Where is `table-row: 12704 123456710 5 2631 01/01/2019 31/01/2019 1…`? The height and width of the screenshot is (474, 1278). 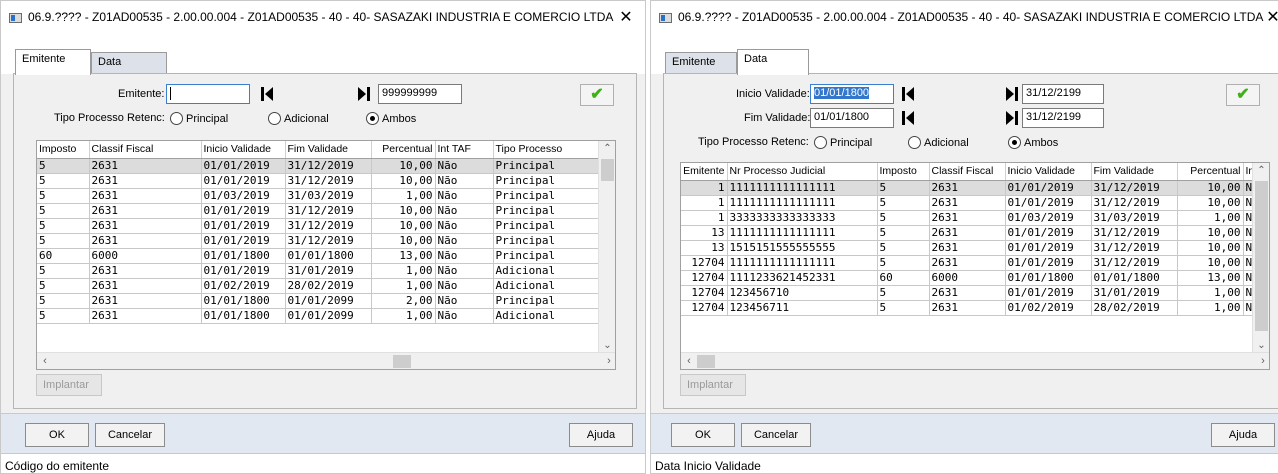 table-row: 12704 123456710 5 2631 01/01/2019 31/01/2019 1… is located at coordinates (967, 293).